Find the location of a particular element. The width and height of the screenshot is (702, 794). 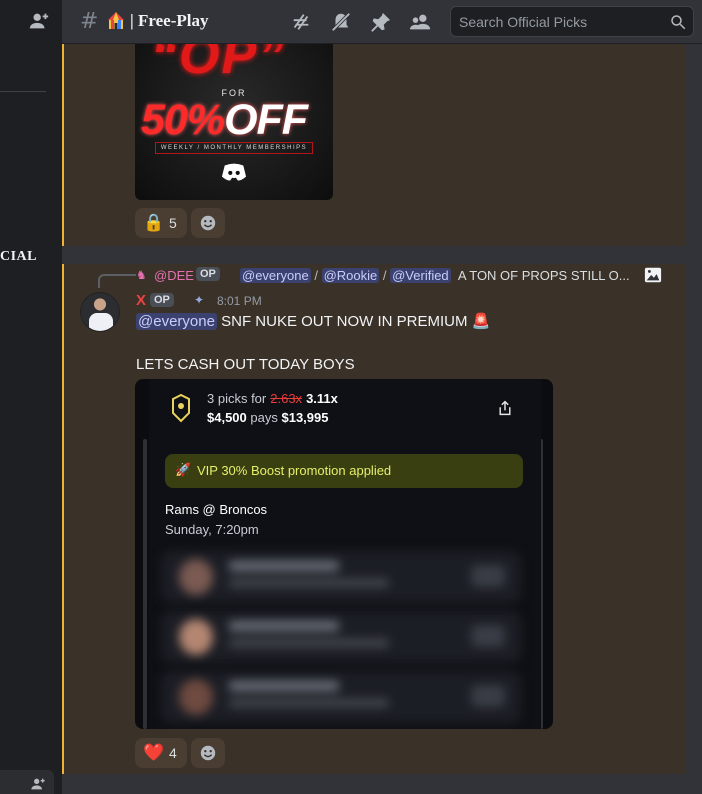

message-content: @everyone SNF NUKE OUT NOW IN PREMIUM 🚨 is located at coordinates (313, 322).